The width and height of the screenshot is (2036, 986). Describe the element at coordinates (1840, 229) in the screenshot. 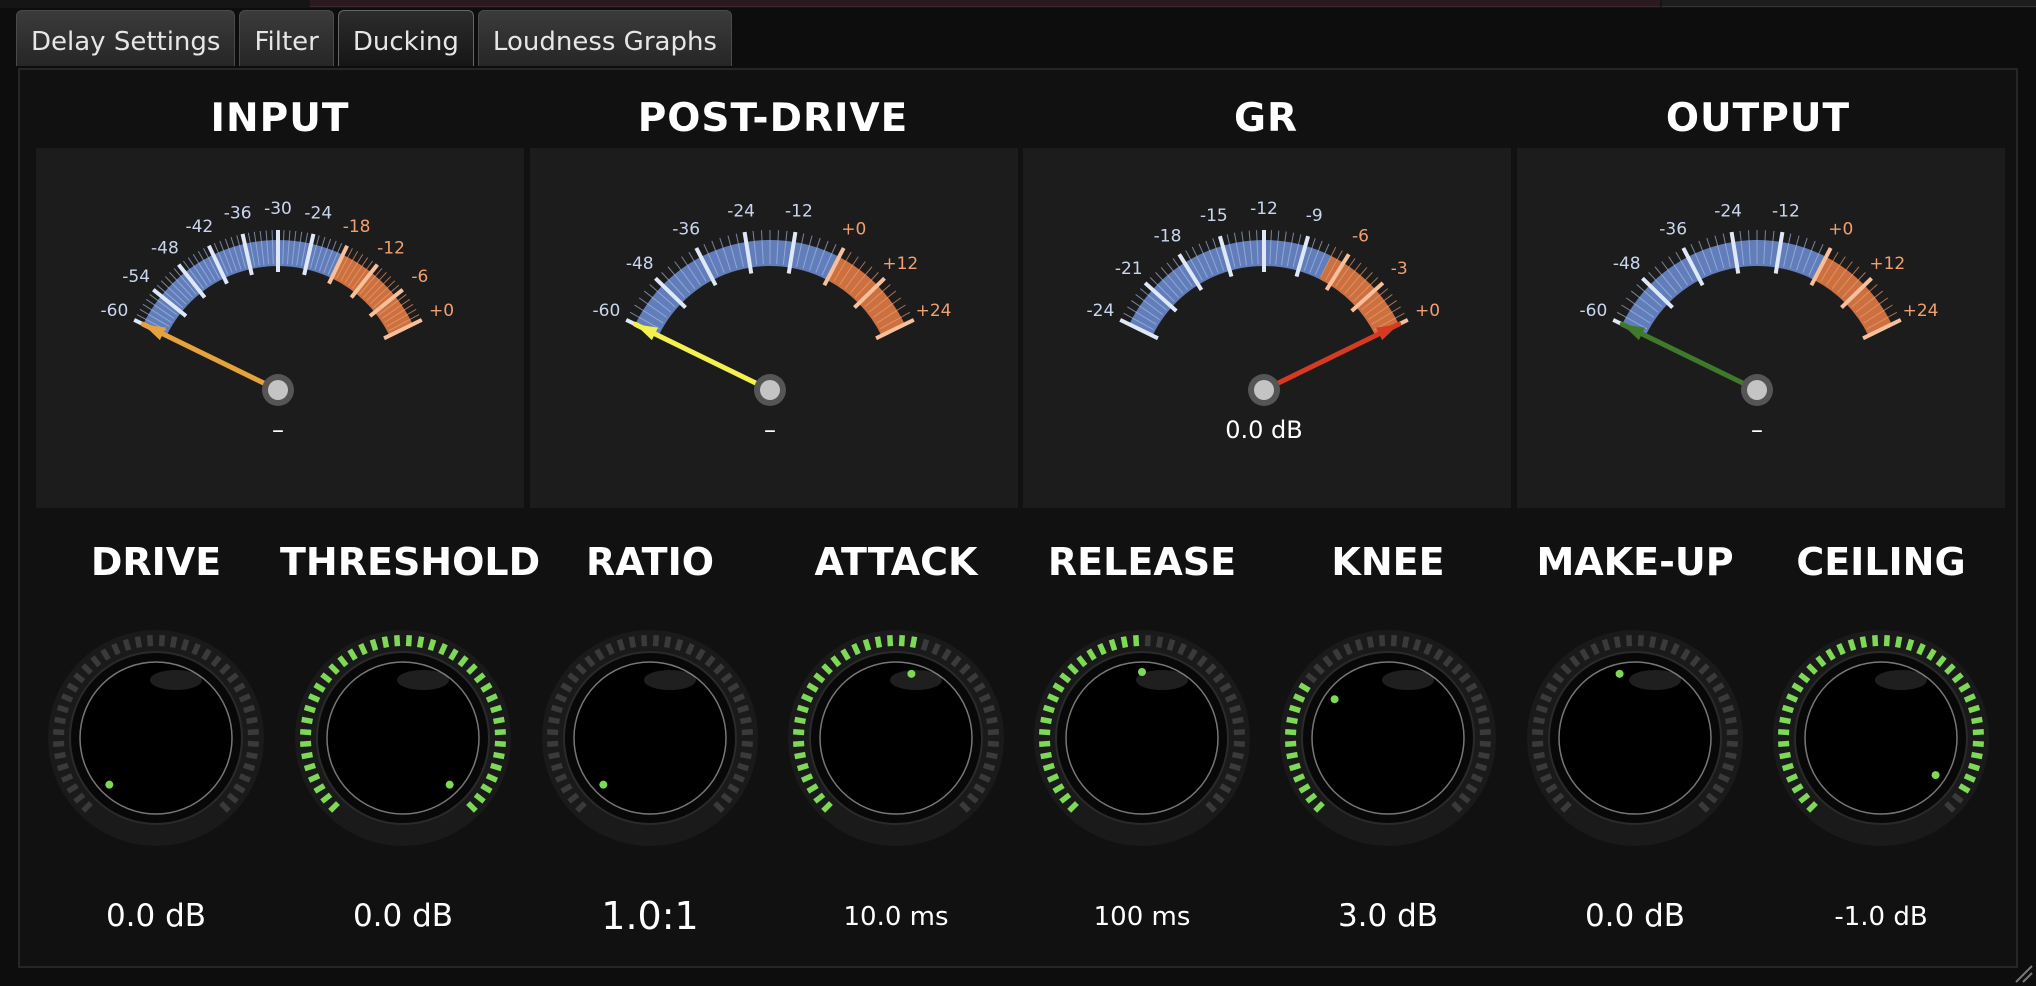

I see `meter-scale-label: +0` at that location.